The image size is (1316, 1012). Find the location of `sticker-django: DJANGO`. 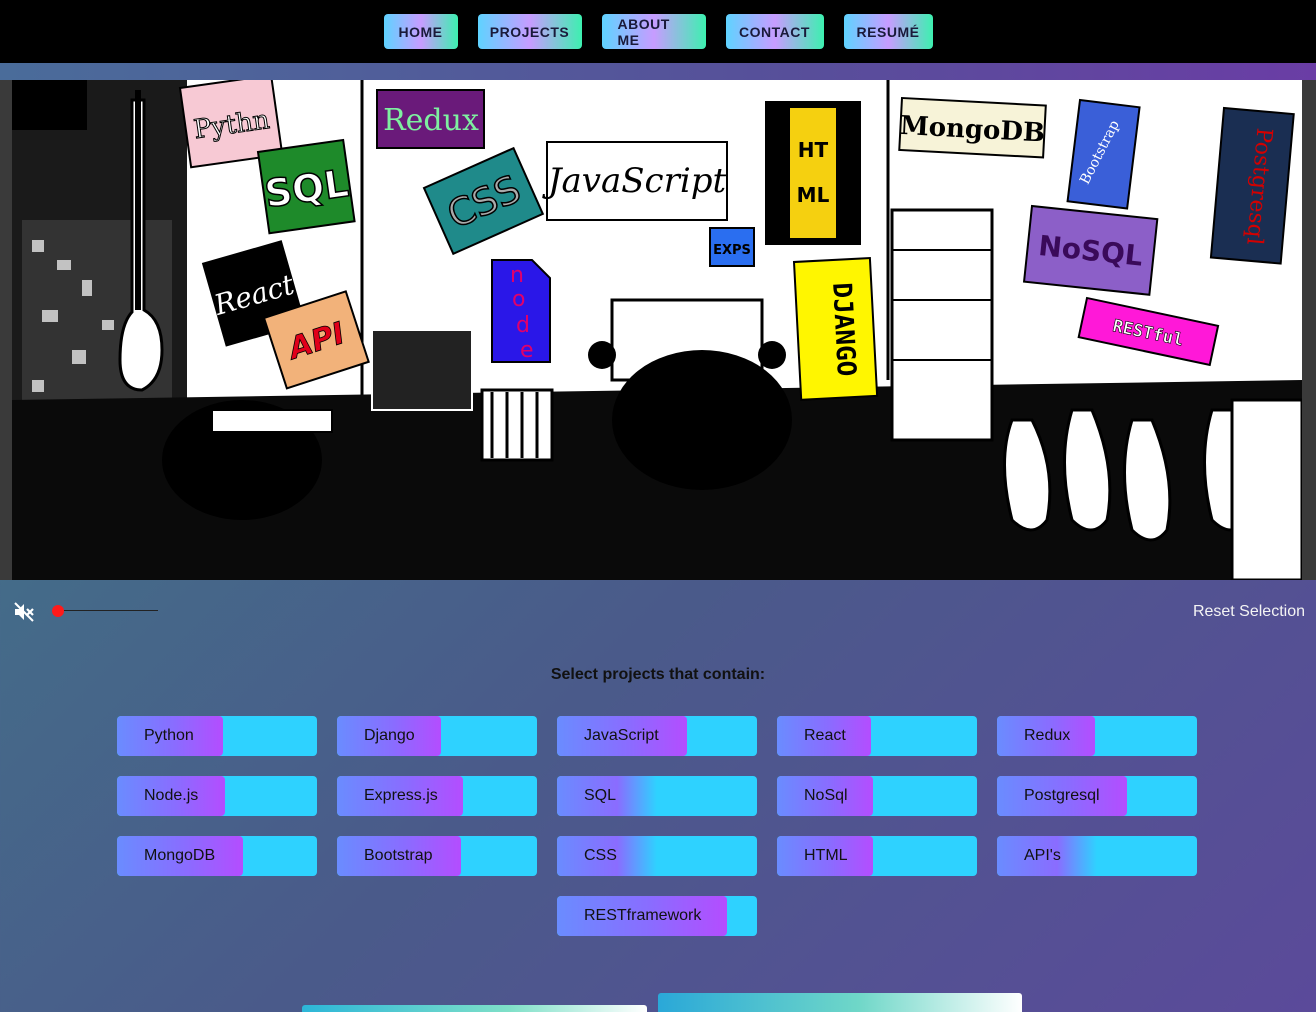

sticker-django: DJANGO is located at coordinates (835, 328).